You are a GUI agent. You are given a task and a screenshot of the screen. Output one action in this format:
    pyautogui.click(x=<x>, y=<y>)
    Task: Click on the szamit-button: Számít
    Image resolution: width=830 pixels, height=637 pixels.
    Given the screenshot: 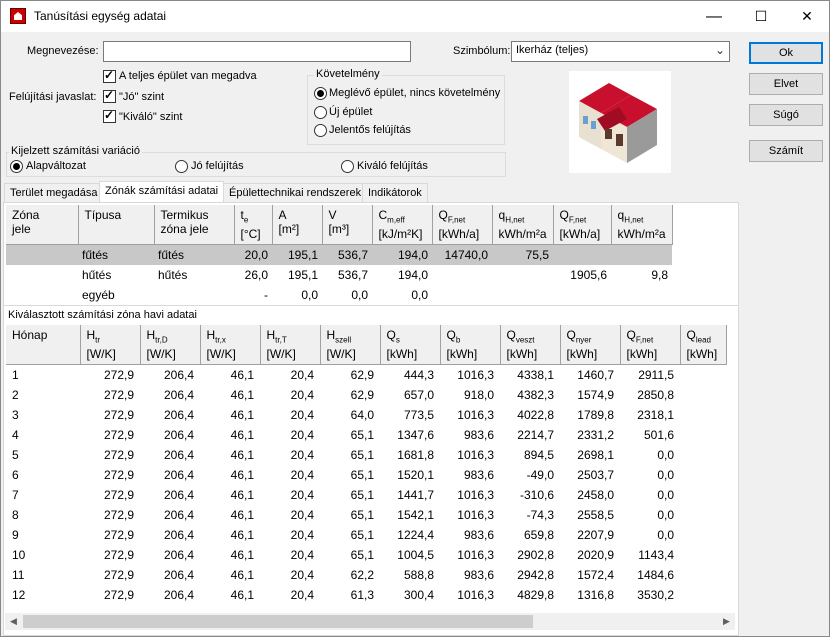 What is the action you would take?
    pyautogui.click(x=786, y=151)
    